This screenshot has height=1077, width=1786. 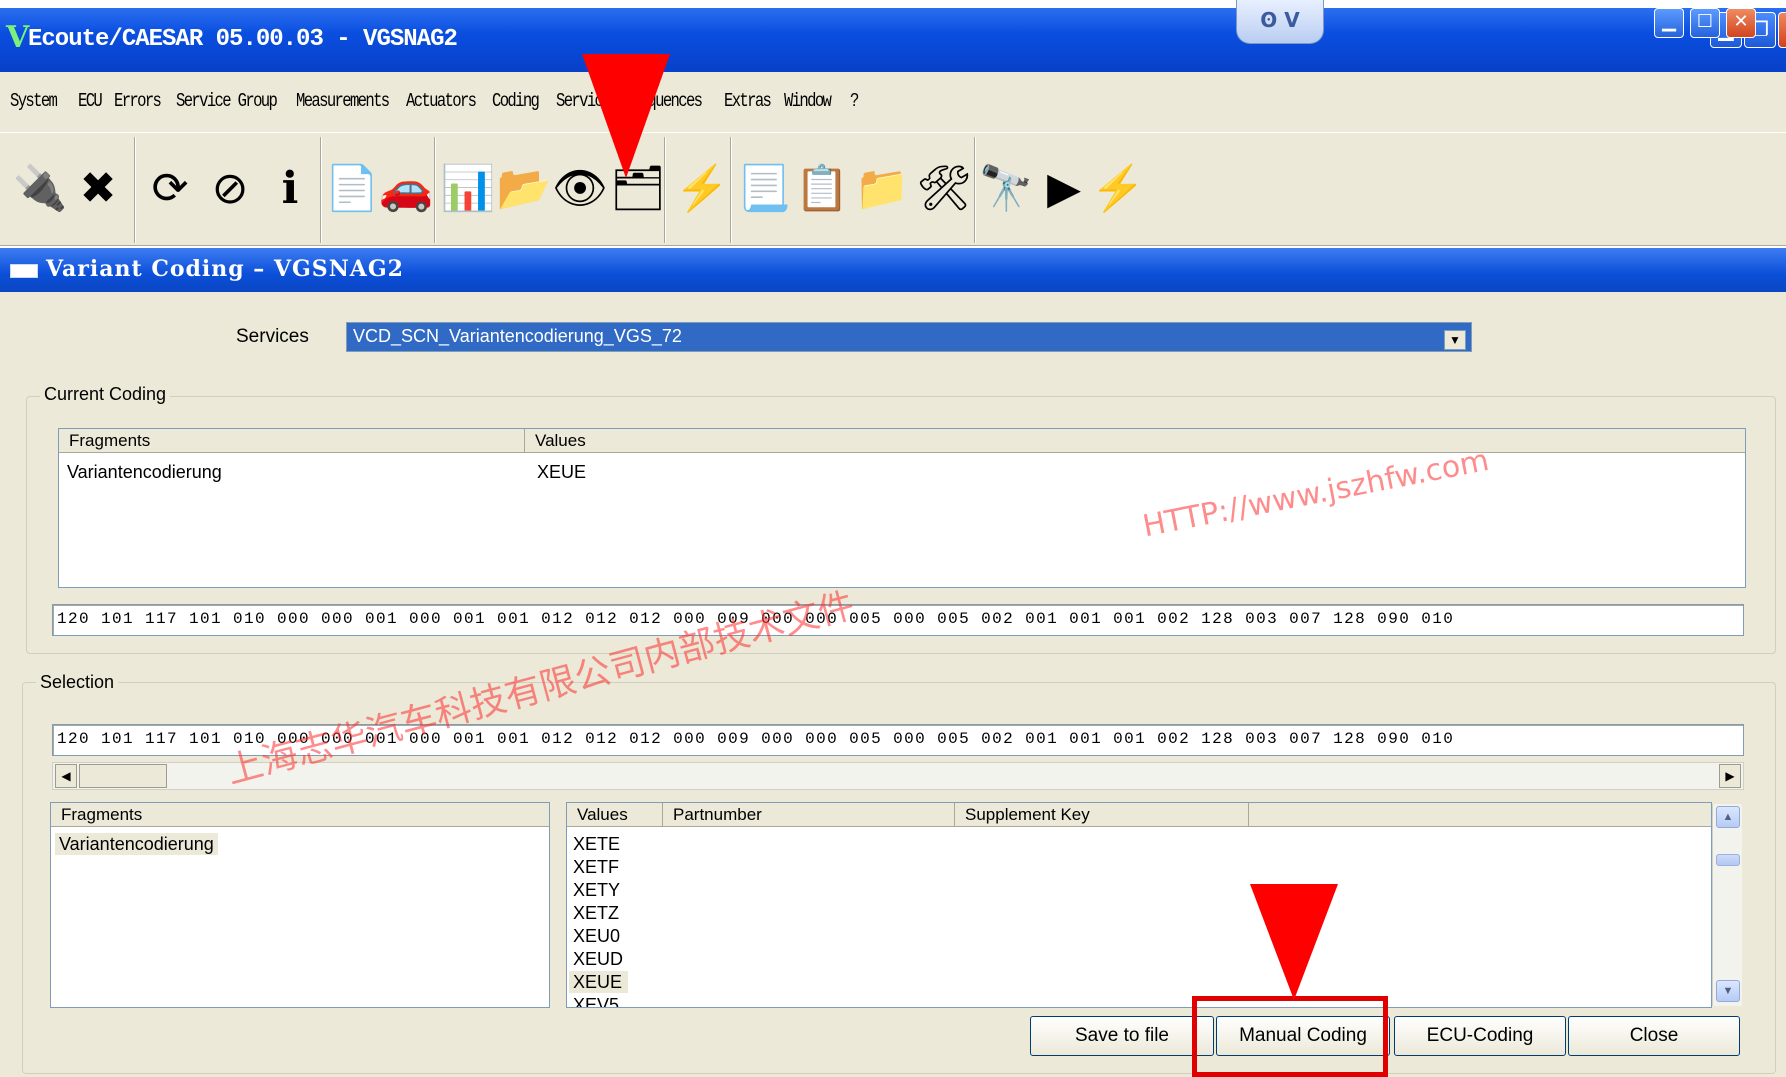 I want to click on horizontal-scrollbar: ◀ ▶, so click(x=898, y=776).